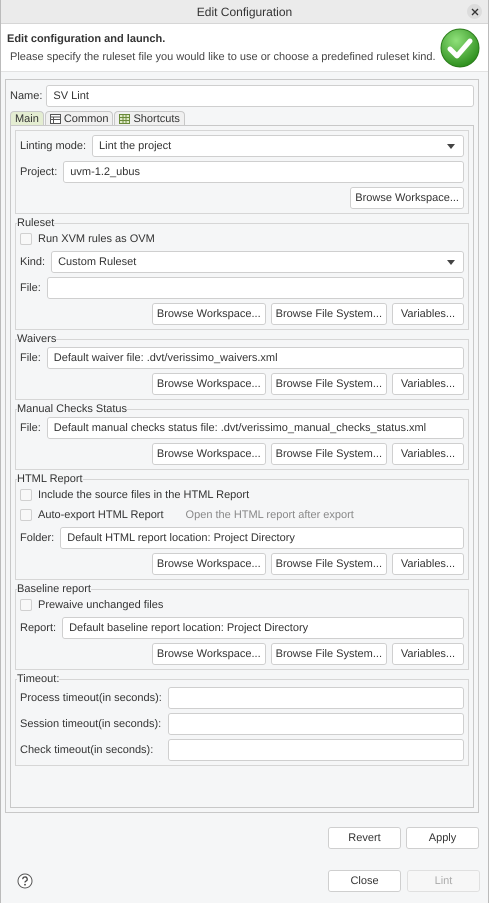 The height and width of the screenshot is (903, 489). Describe the element at coordinates (87, 750) in the screenshot. I see `field-label: Check timeout(in seconds):` at that location.